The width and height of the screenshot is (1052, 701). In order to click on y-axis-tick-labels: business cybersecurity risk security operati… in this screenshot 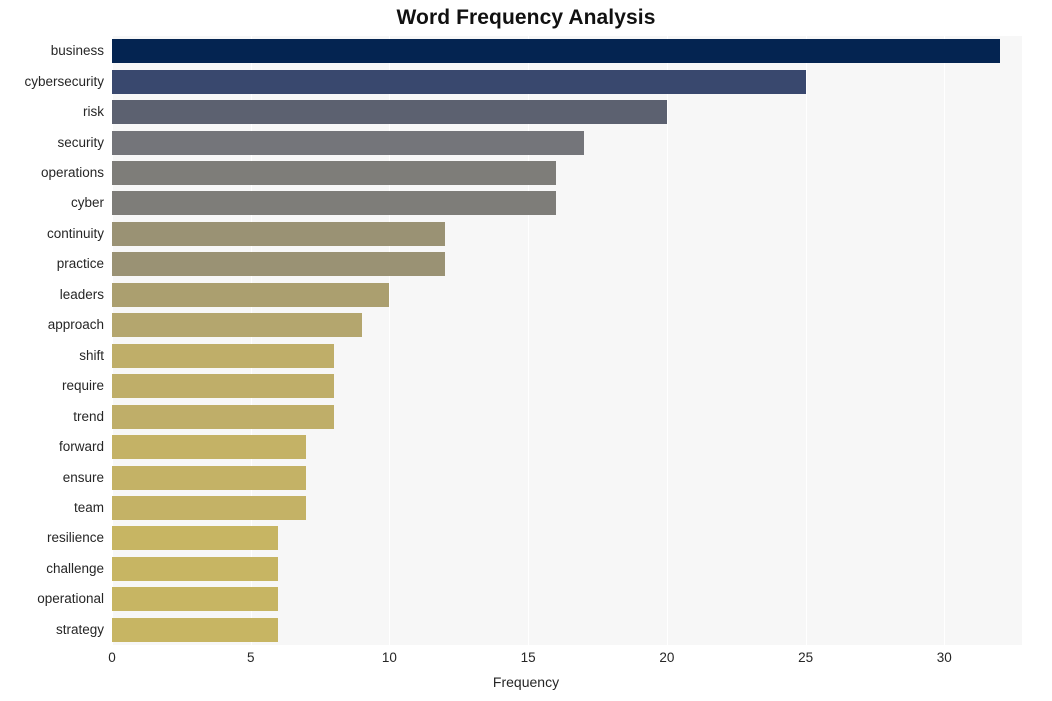, I will do `click(52, 340)`.